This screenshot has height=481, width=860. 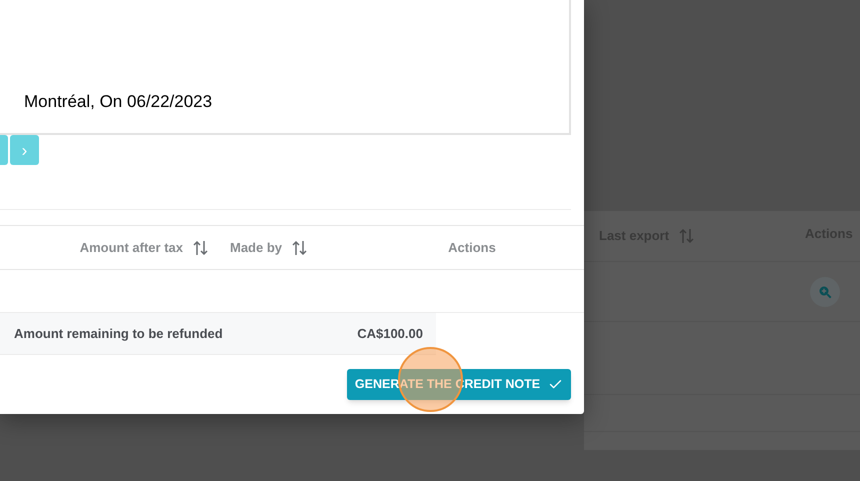 I want to click on summary-label: Amount remaining to be refunded, so click(x=118, y=333).